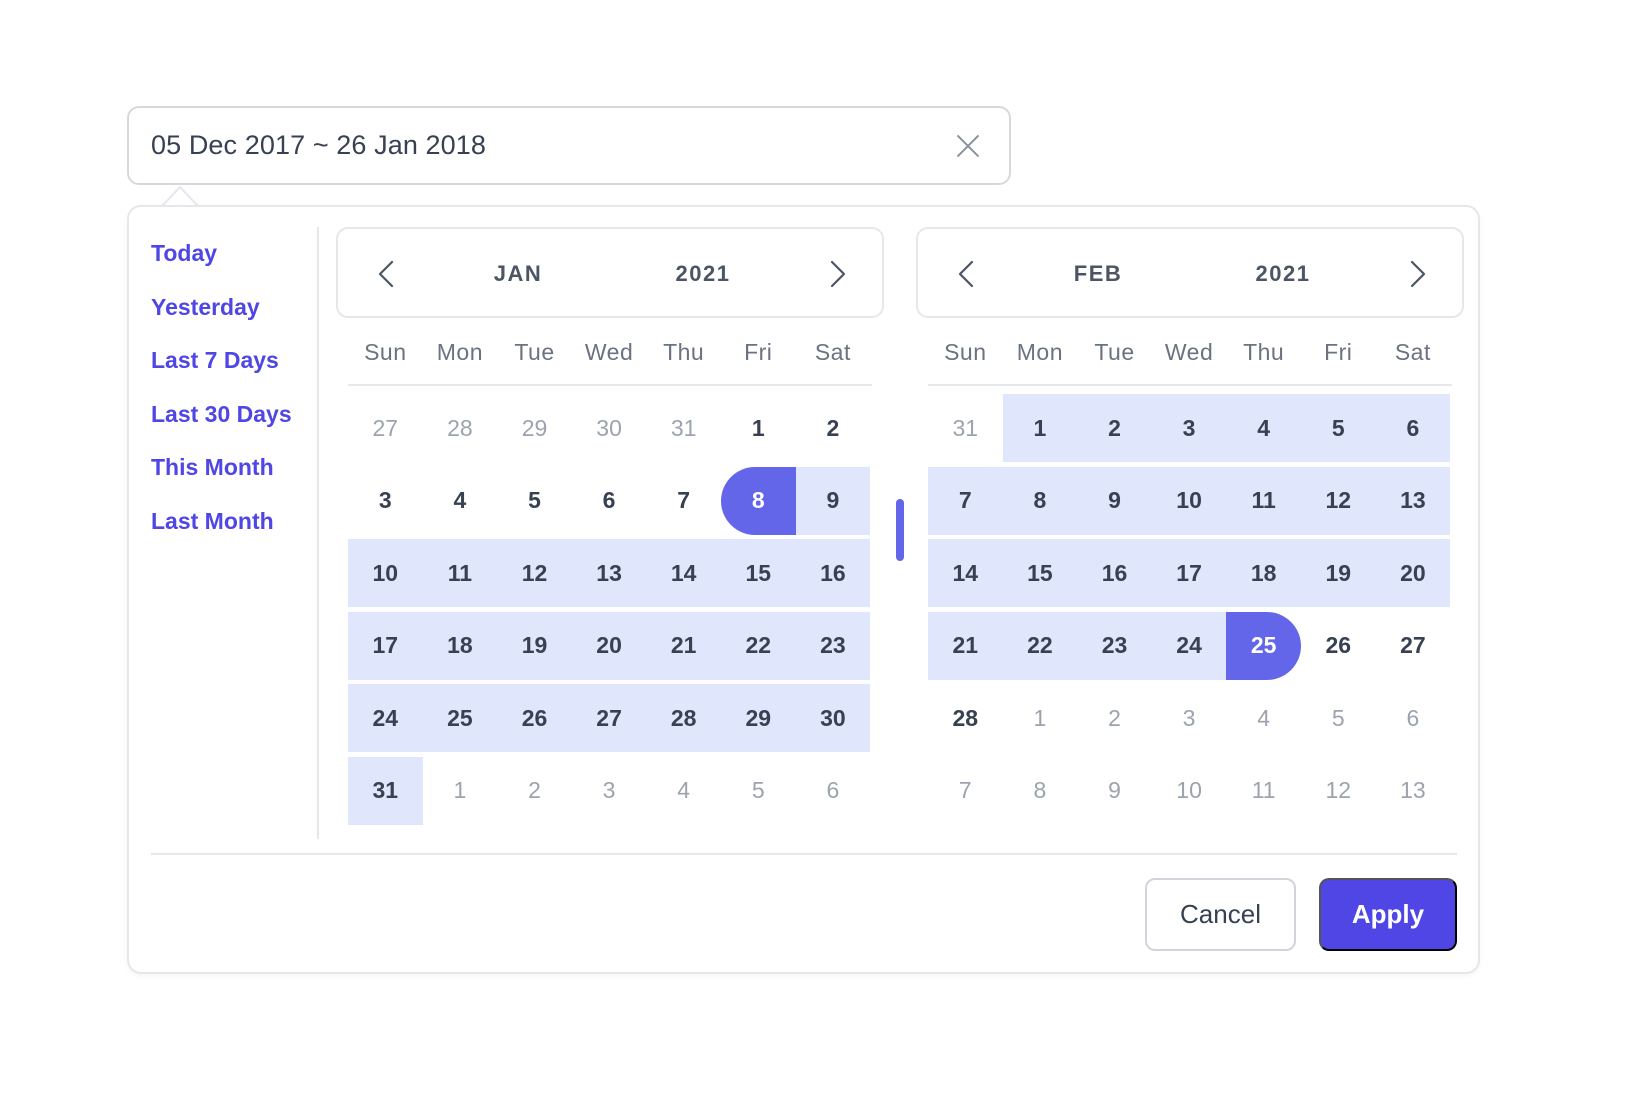 The height and width of the screenshot is (1094, 1644). What do you see at coordinates (234, 308) in the screenshot?
I see `preset-yesterday: Yesterday` at bounding box center [234, 308].